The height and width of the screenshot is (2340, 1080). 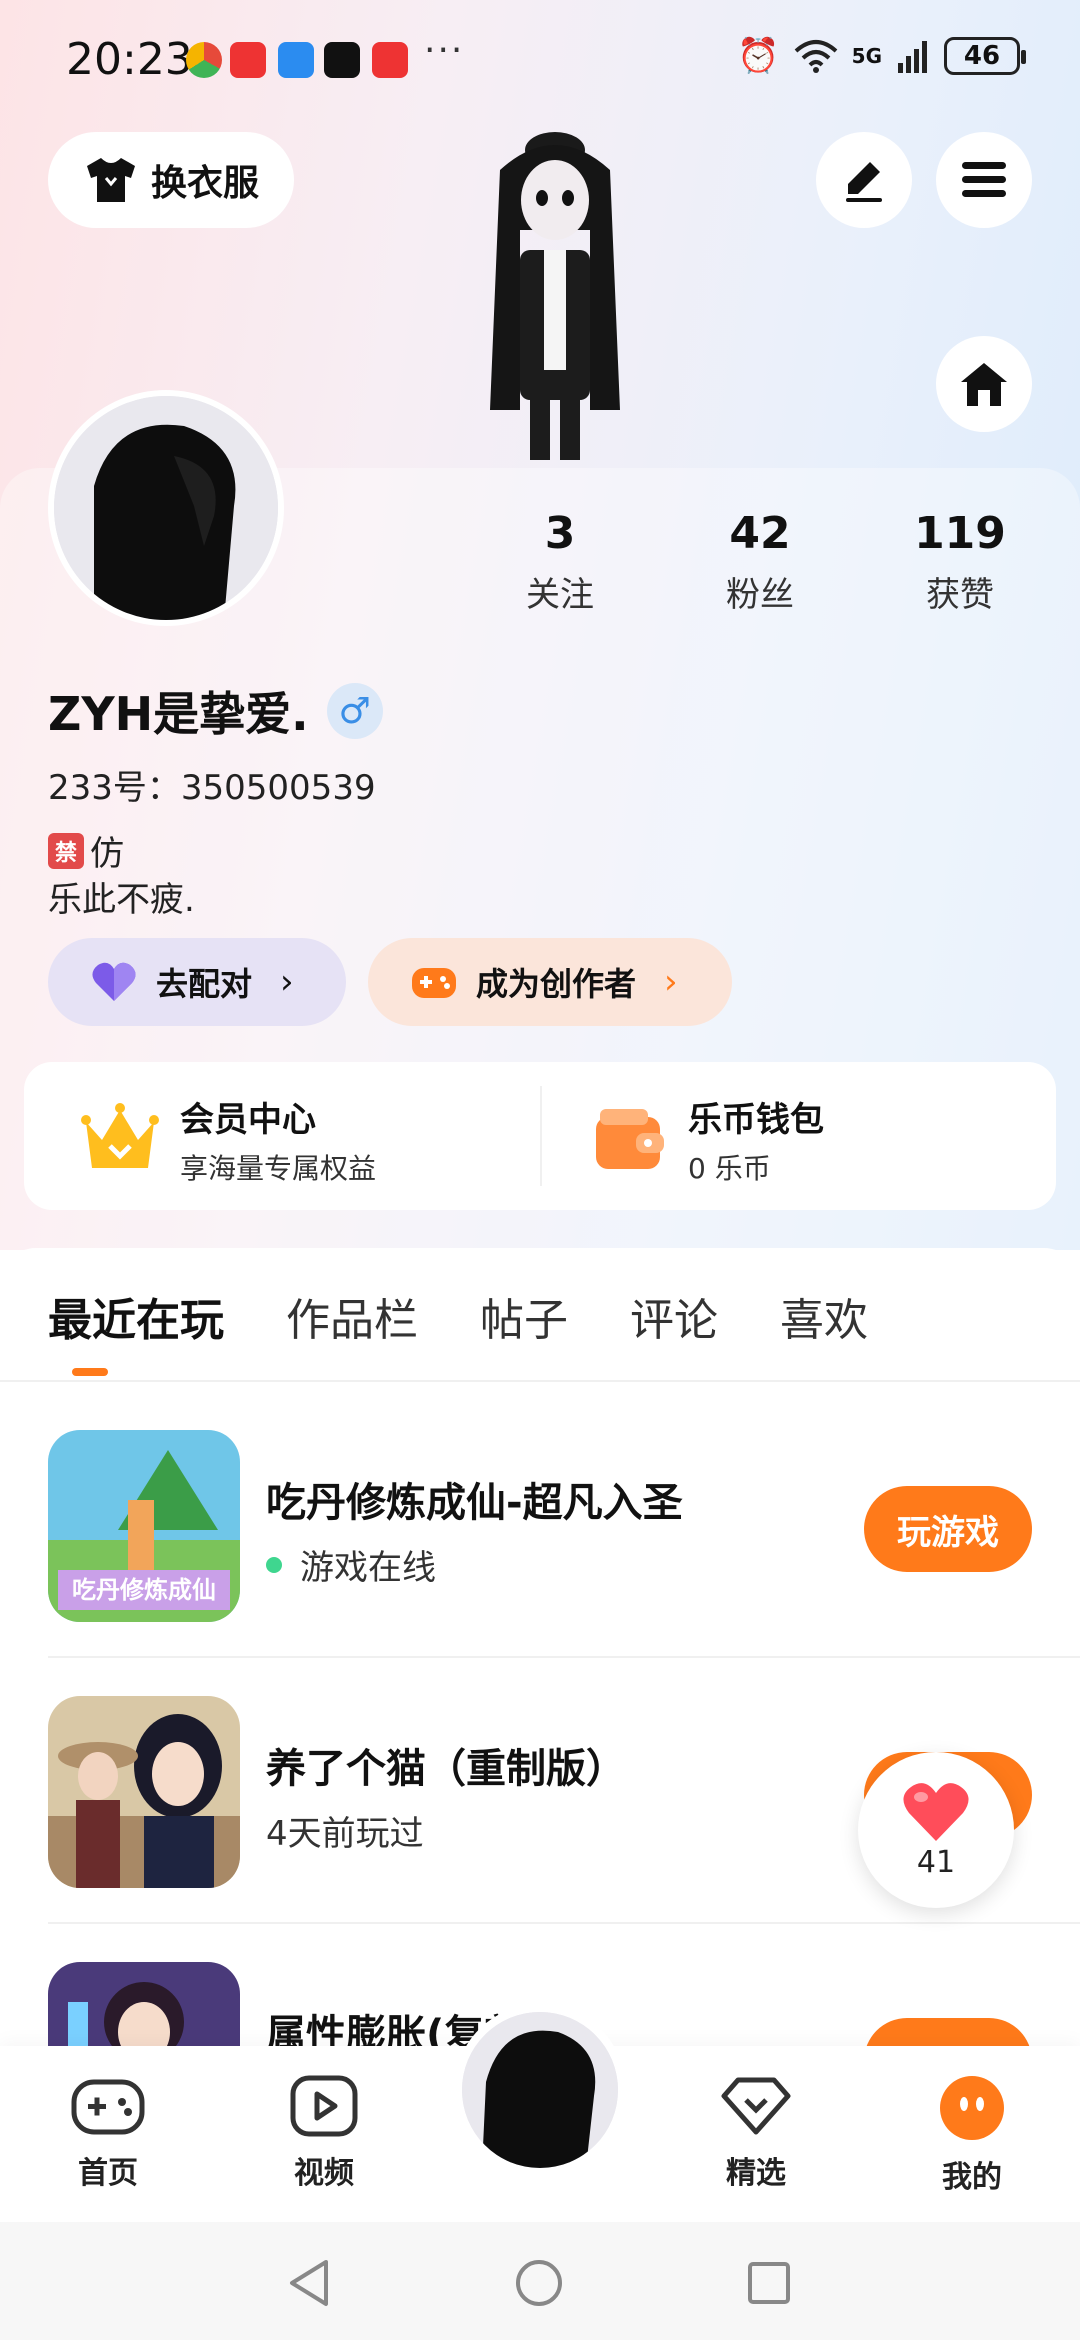 I want to click on change-outfit-label: 换衣服, so click(x=204, y=183).